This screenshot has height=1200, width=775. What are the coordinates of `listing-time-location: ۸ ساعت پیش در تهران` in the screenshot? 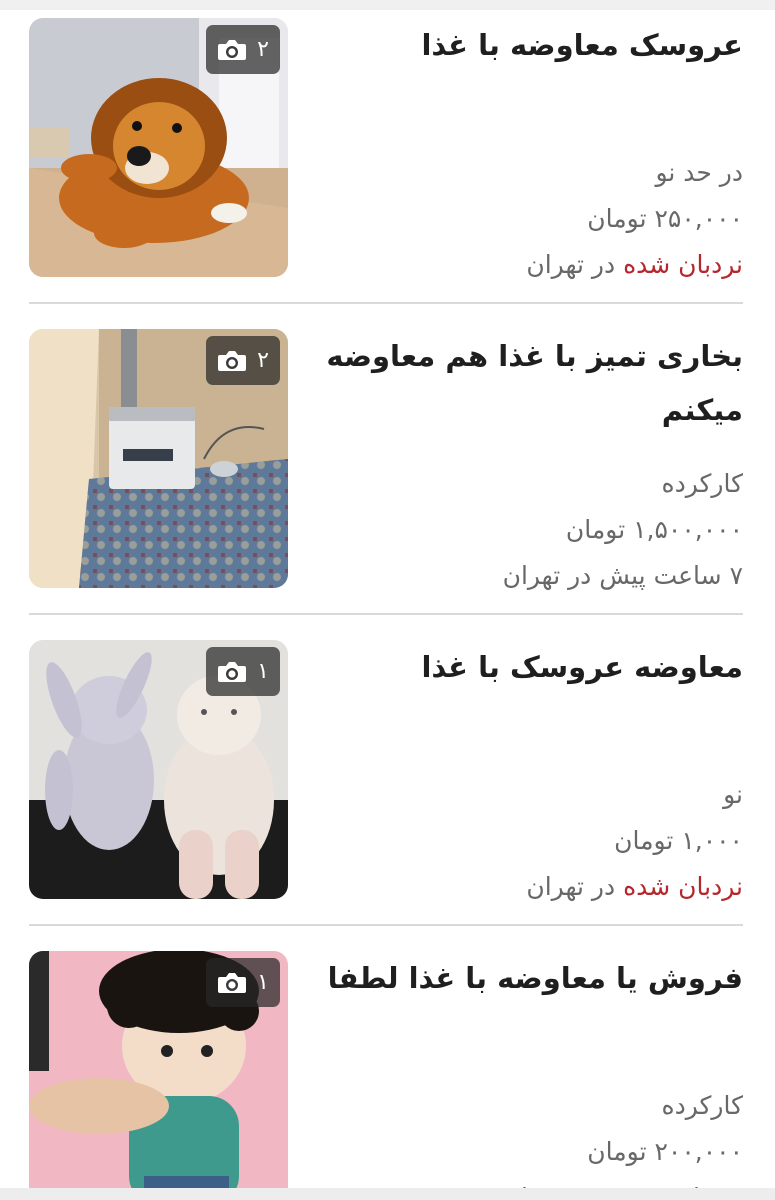 It's located at (526, 1181).